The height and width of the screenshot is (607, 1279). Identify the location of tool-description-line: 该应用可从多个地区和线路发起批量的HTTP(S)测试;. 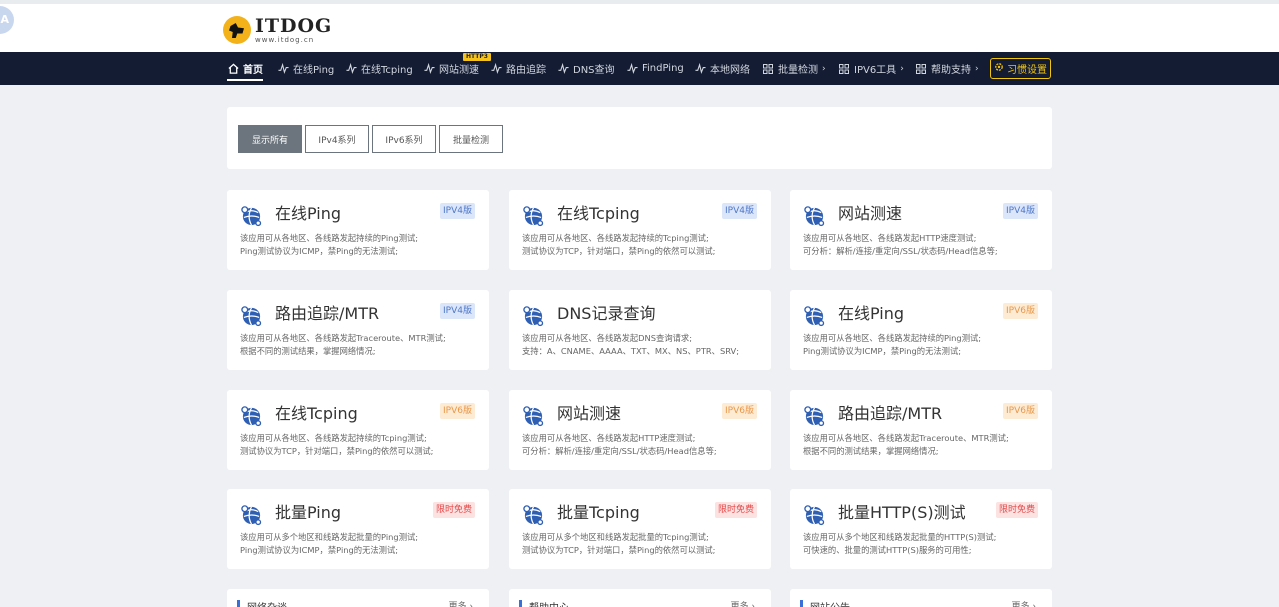
(900, 537).